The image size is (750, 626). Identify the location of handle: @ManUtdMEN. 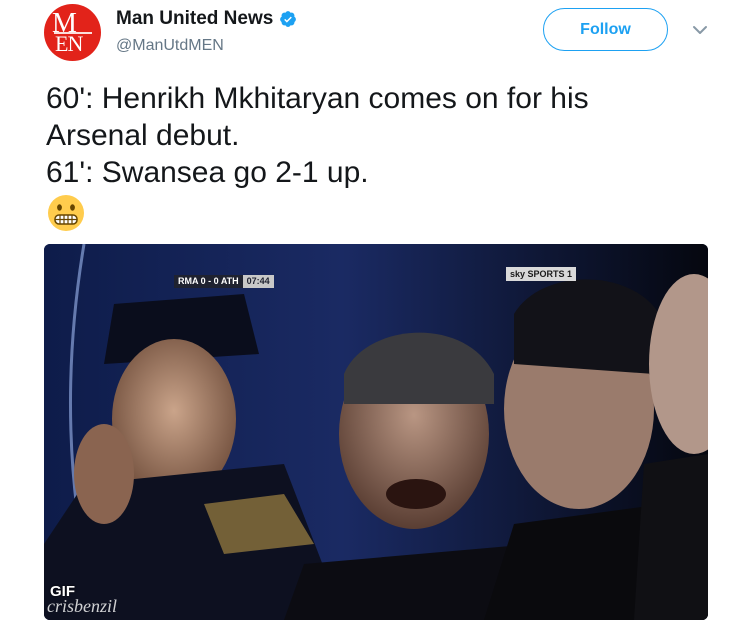
(170, 46).